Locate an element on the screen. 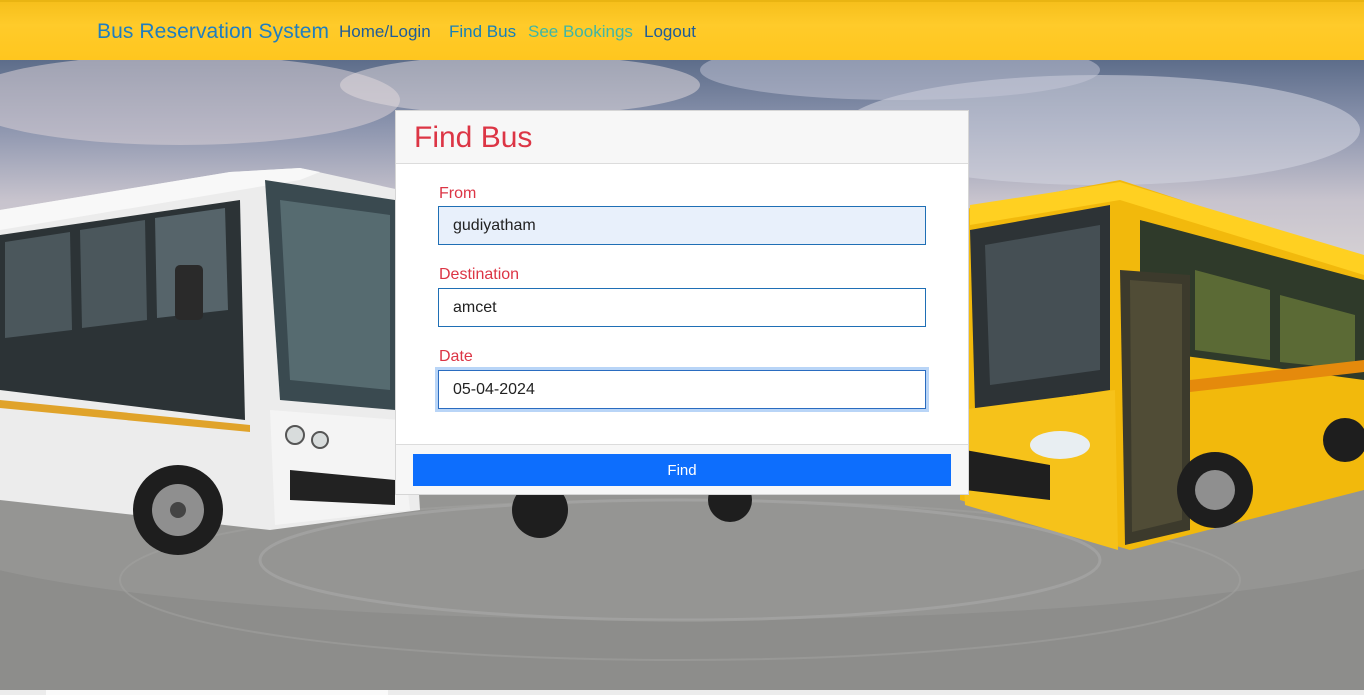 The width and height of the screenshot is (1364, 695). card-footer: Find is located at coordinates (682, 469).